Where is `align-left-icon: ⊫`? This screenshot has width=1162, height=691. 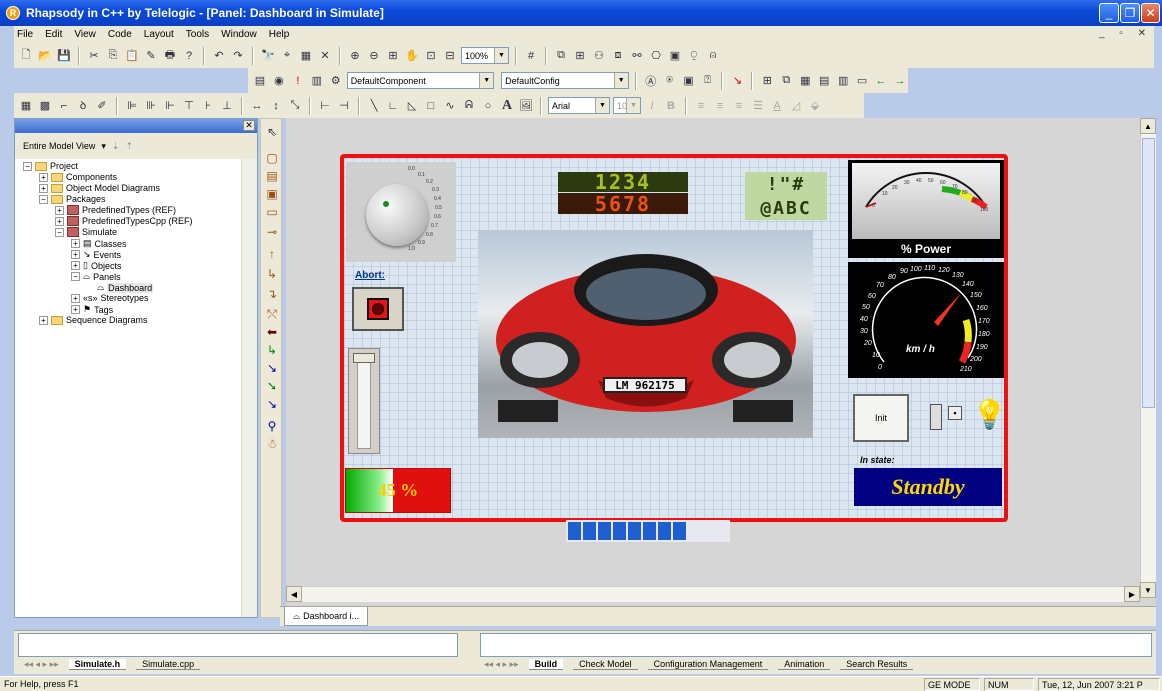 align-left-icon: ⊫ is located at coordinates (132, 106).